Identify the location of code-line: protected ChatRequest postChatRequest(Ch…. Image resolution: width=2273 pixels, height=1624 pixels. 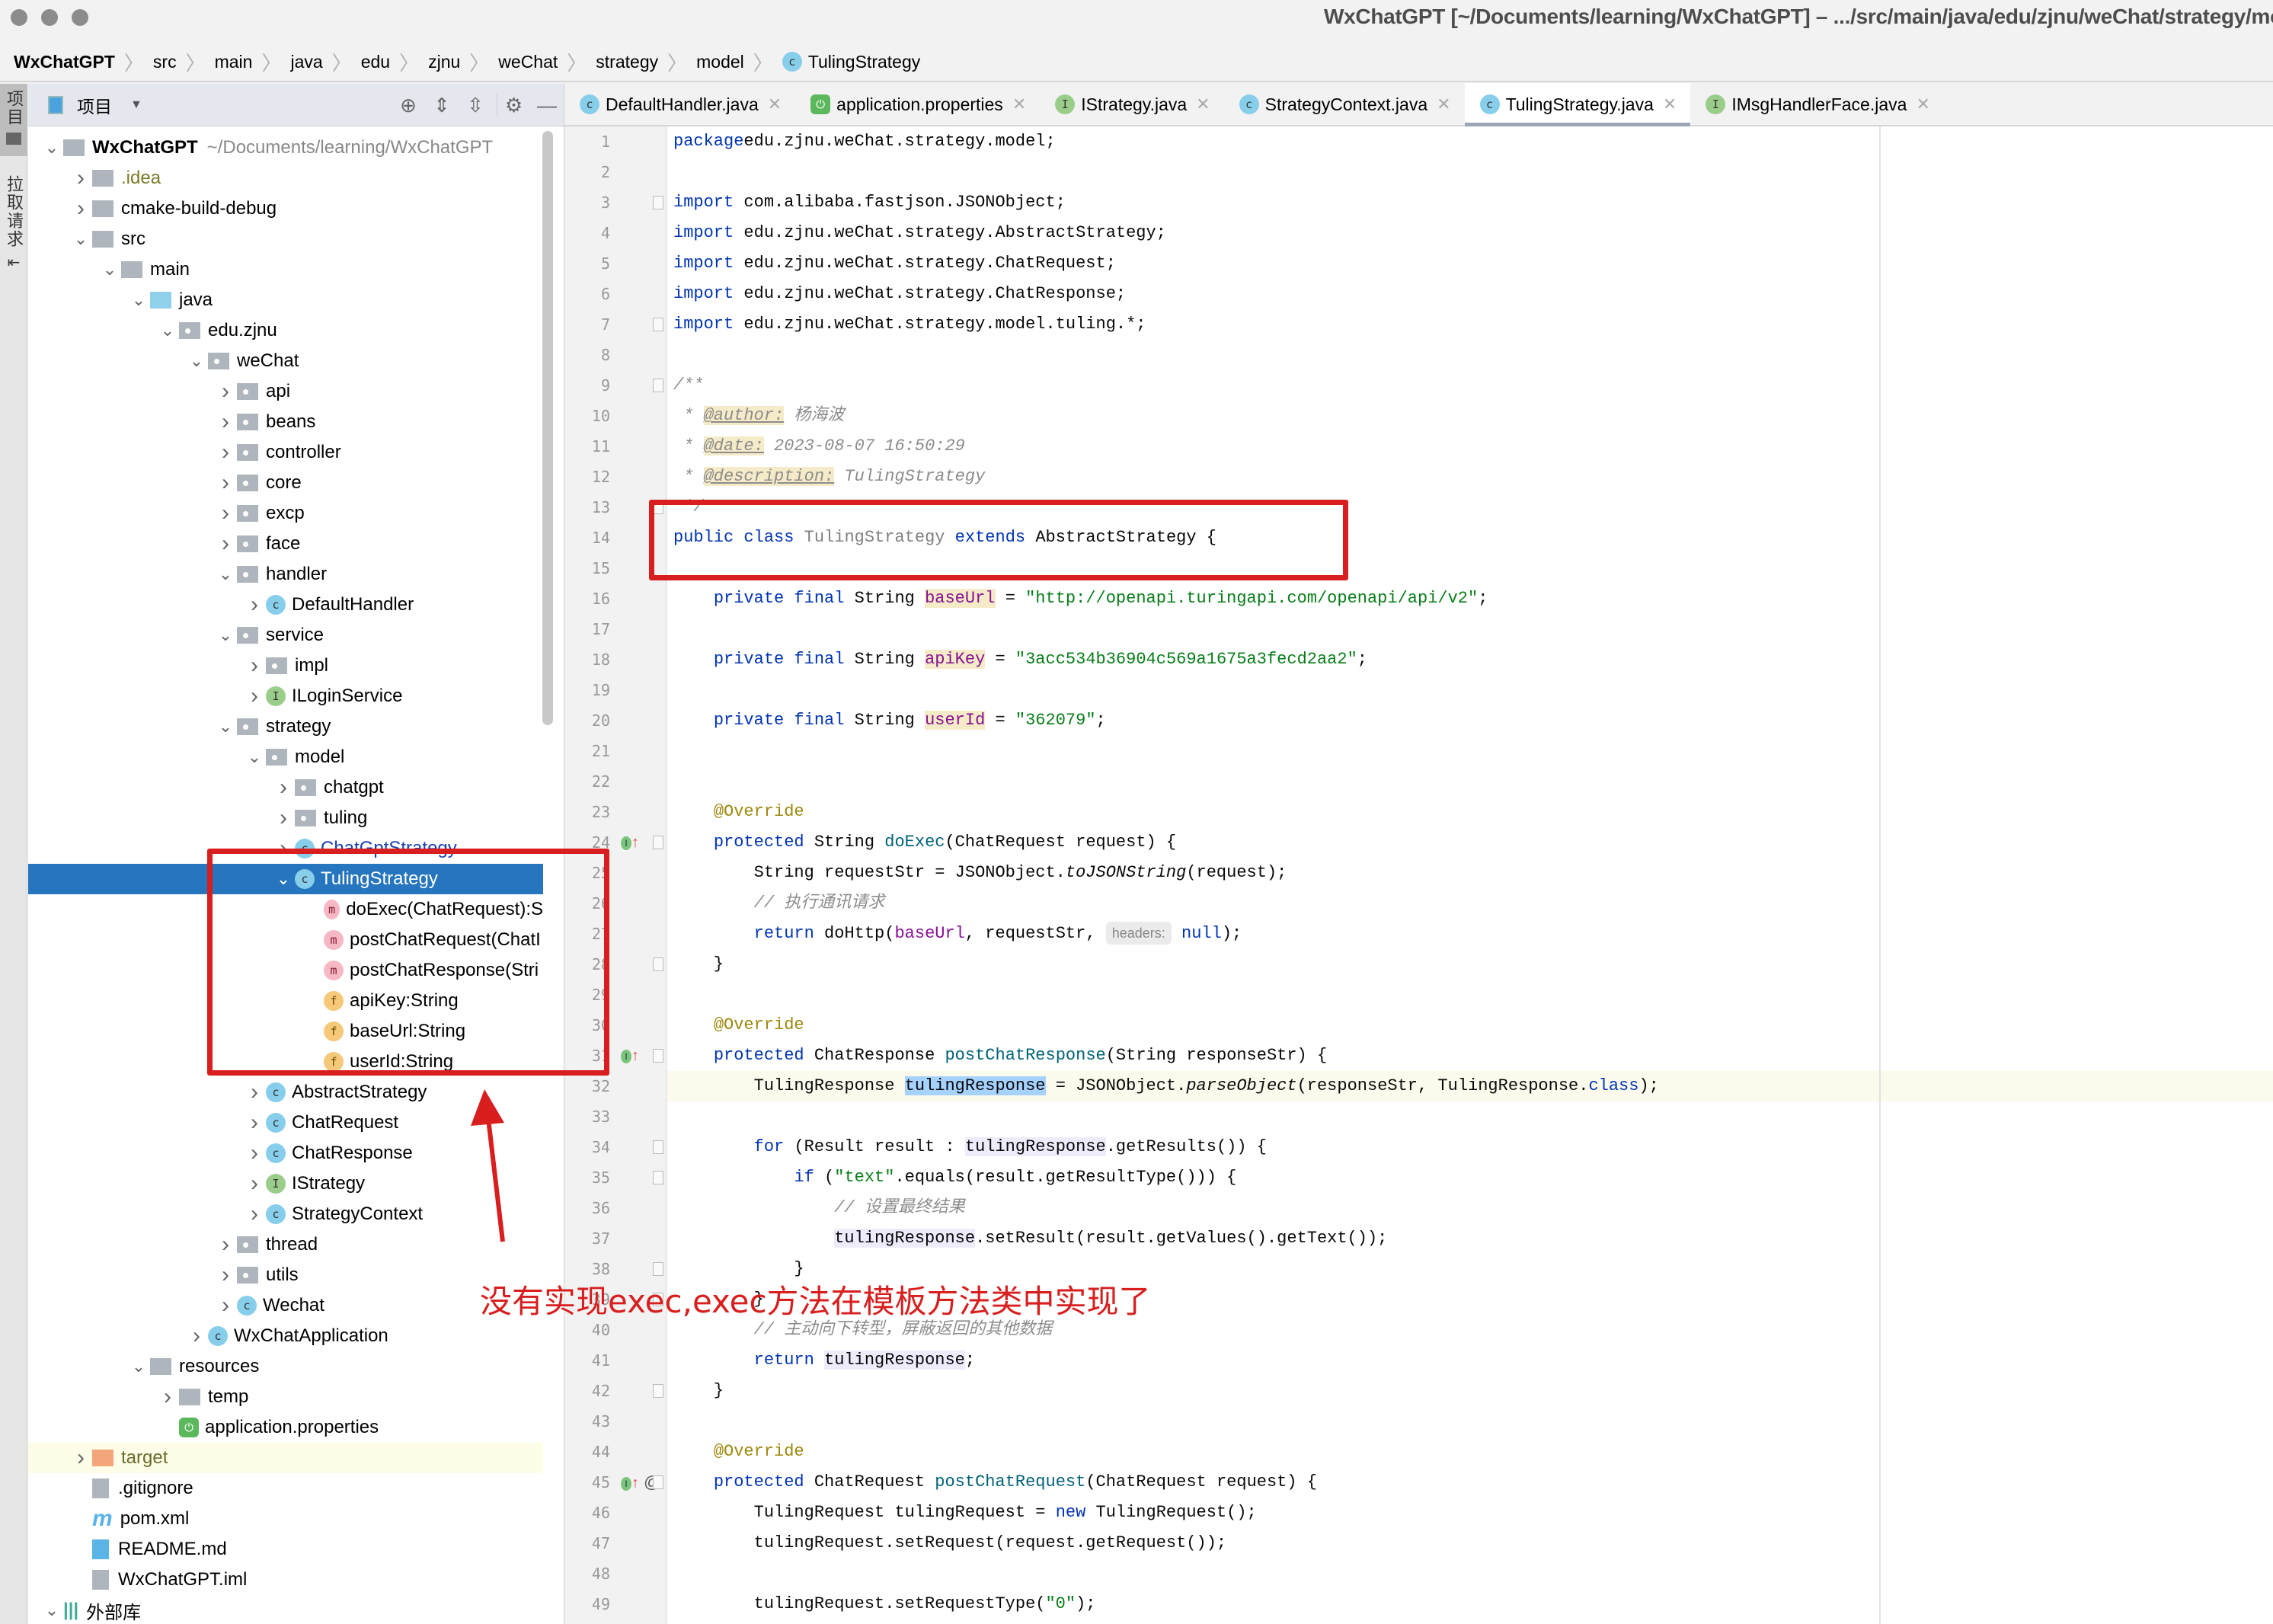
(1470, 1483).